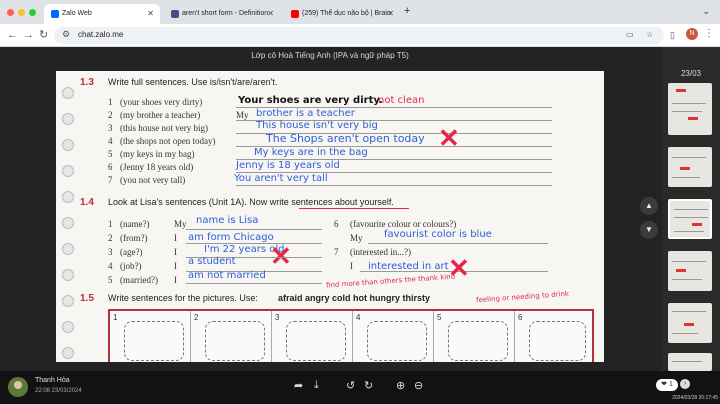 The width and height of the screenshot is (720, 404). What do you see at coordinates (12, 35) in the screenshot?
I see `back-icon: ←` at bounding box center [12, 35].